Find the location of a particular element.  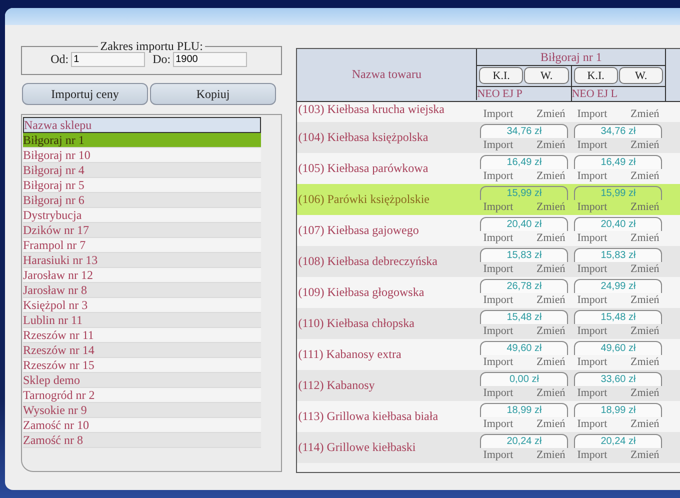

product-row: (104) Kiełbasa księżpolska 34,76 zł Import Zmień 34,76 zł Import Zmień is located at coordinates (488, 137).